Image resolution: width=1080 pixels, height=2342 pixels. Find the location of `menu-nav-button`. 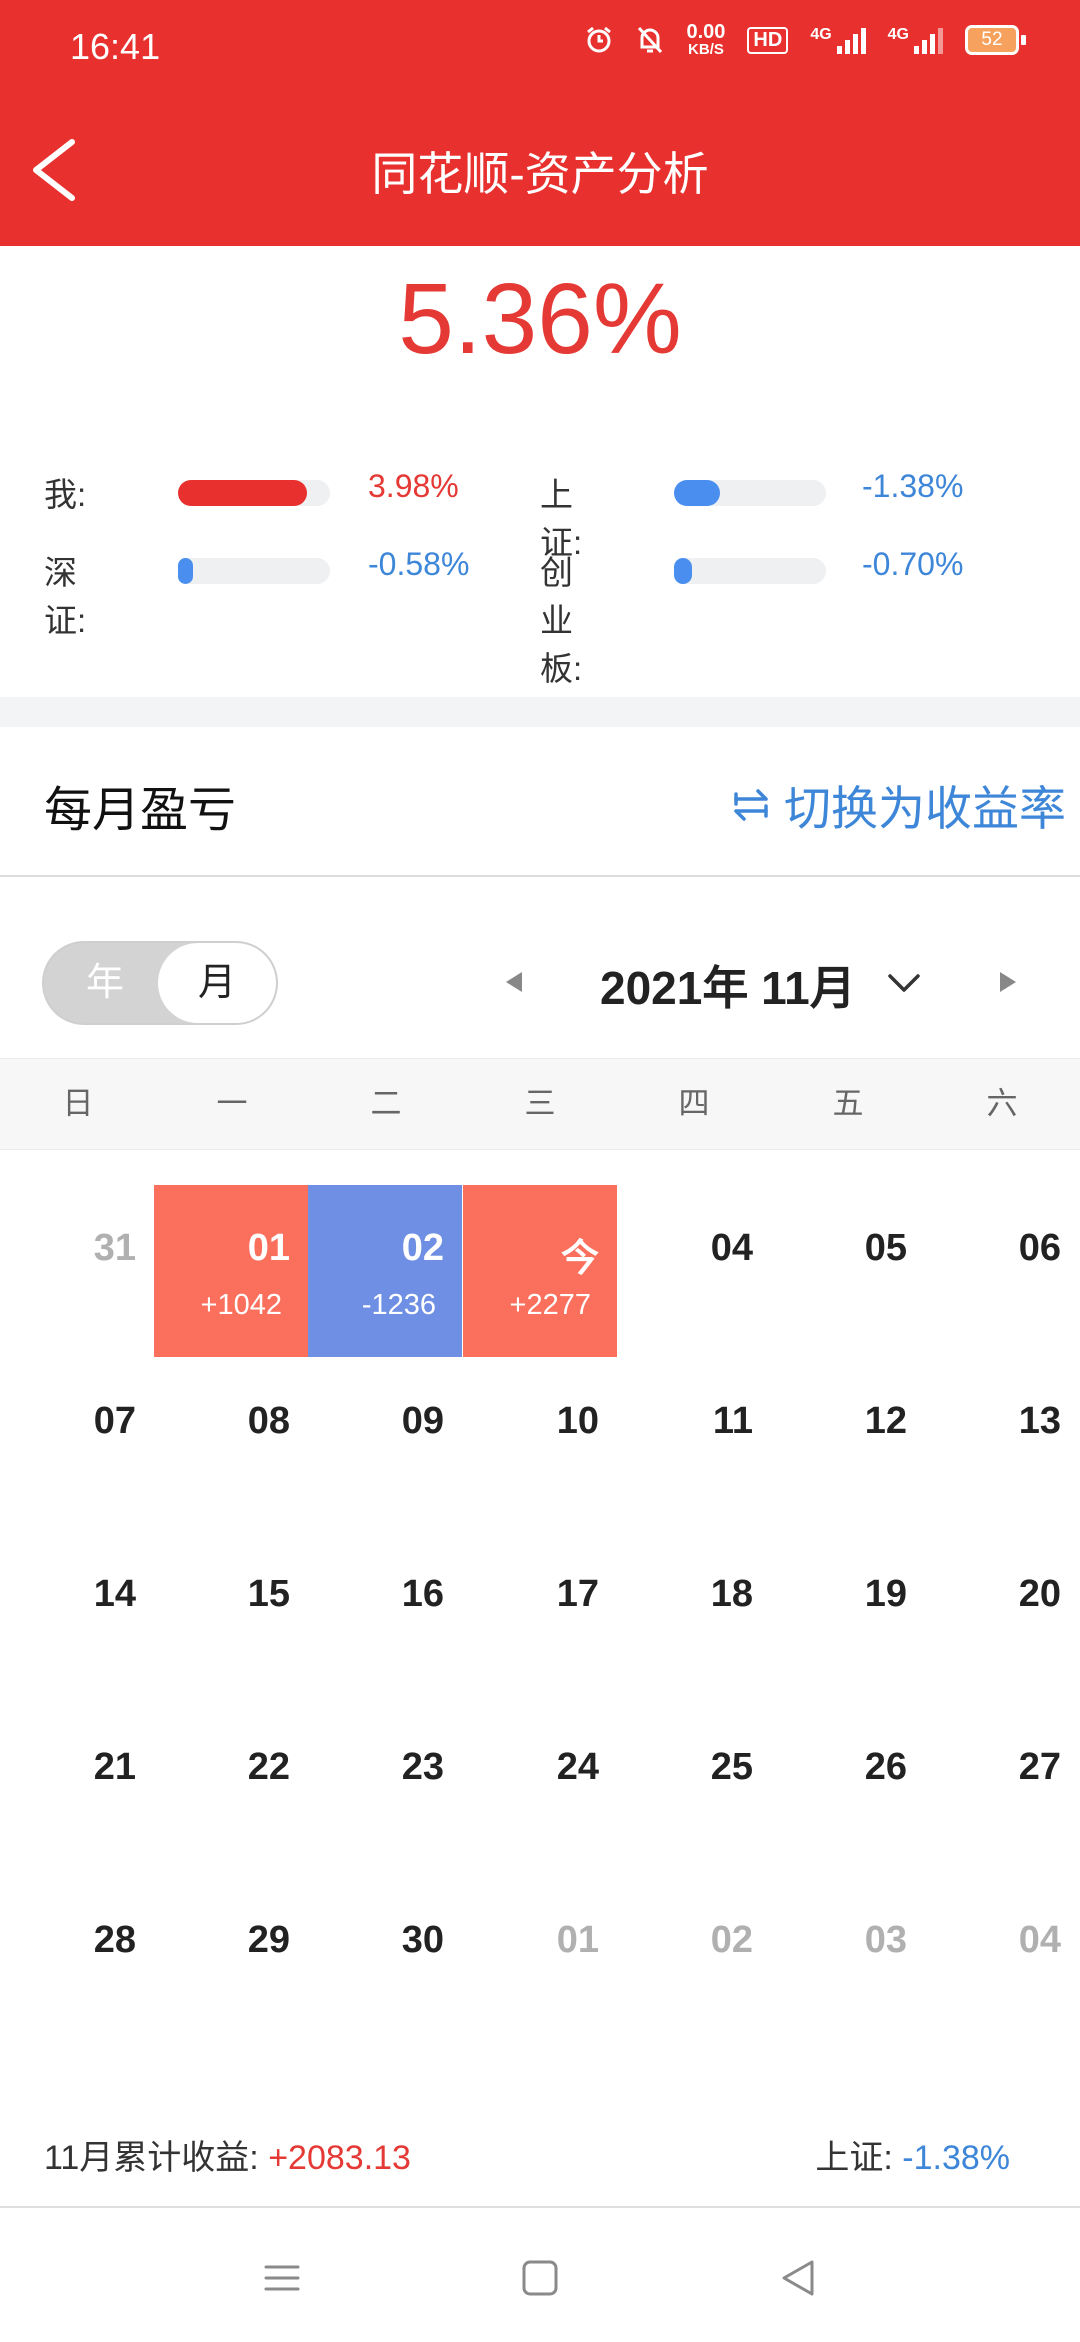

menu-nav-button is located at coordinates (282, 2278).